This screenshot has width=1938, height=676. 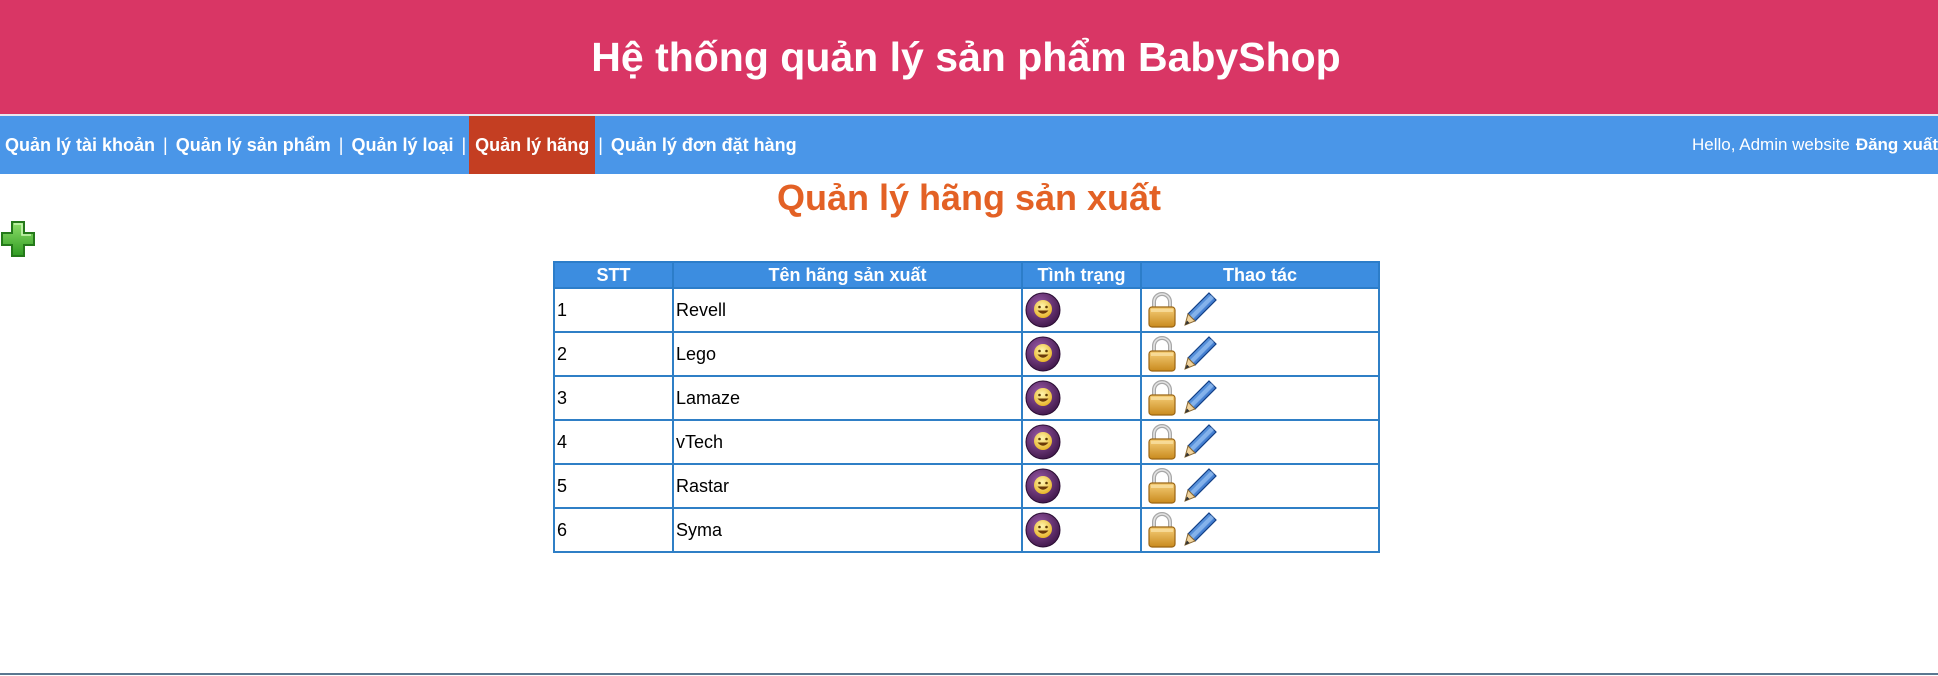 I want to click on table-row: 6 Syma, so click(x=966, y=530).